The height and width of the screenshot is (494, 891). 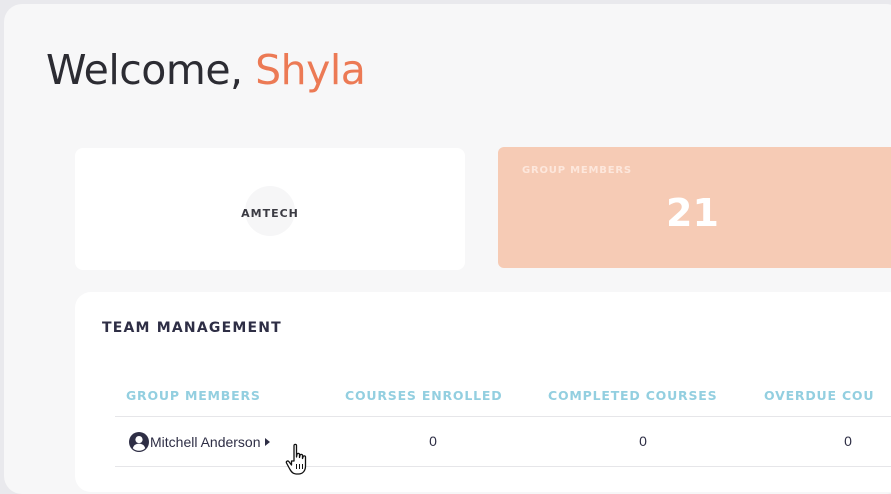 What do you see at coordinates (192, 328) in the screenshot?
I see `team-management-title: TEAM MANAGEMENT` at bounding box center [192, 328].